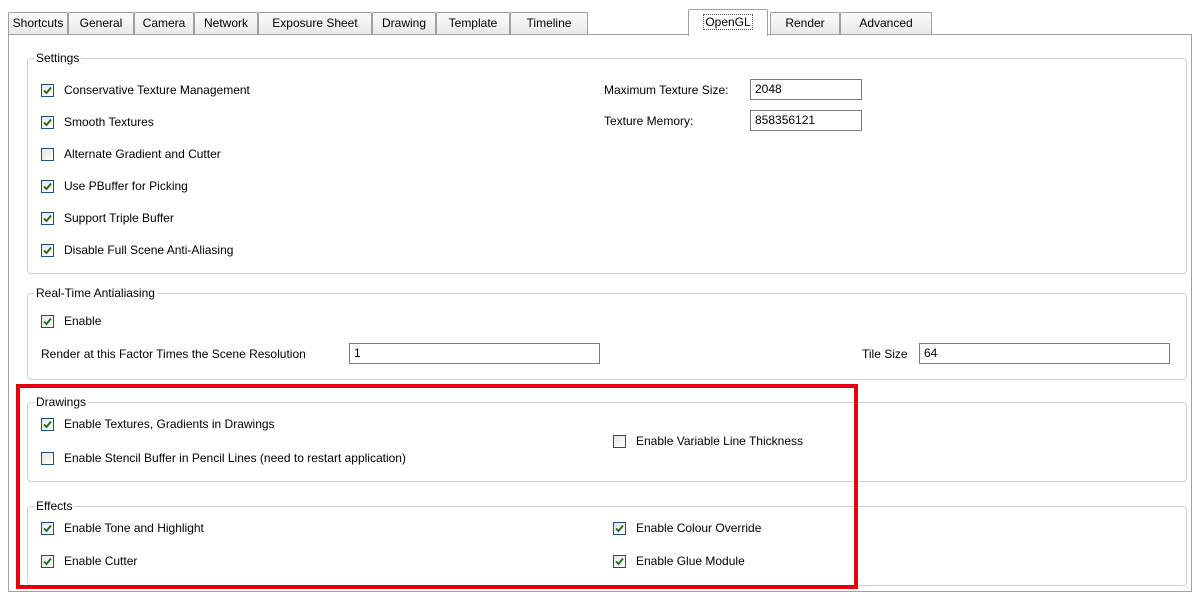  I want to click on tab-general: General, so click(101, 23).